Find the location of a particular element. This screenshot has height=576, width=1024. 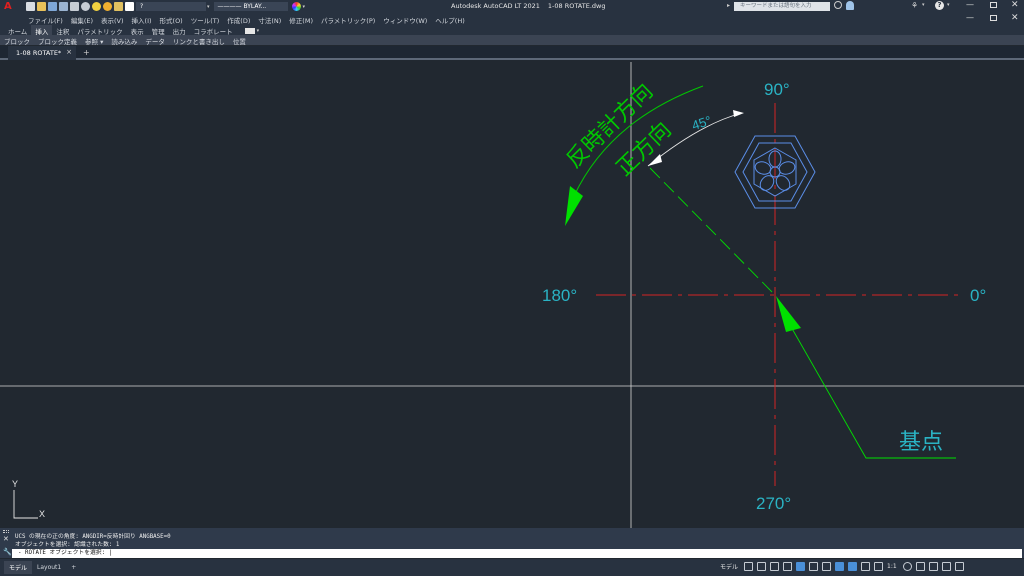

base-point-label: 基点 is located at coordinates (921, 442).